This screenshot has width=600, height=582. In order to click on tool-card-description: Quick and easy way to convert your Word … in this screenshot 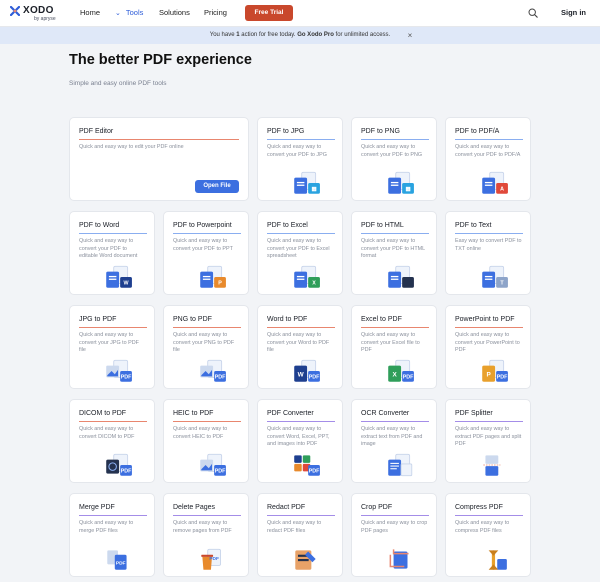, I will do `click(298, 342)`.